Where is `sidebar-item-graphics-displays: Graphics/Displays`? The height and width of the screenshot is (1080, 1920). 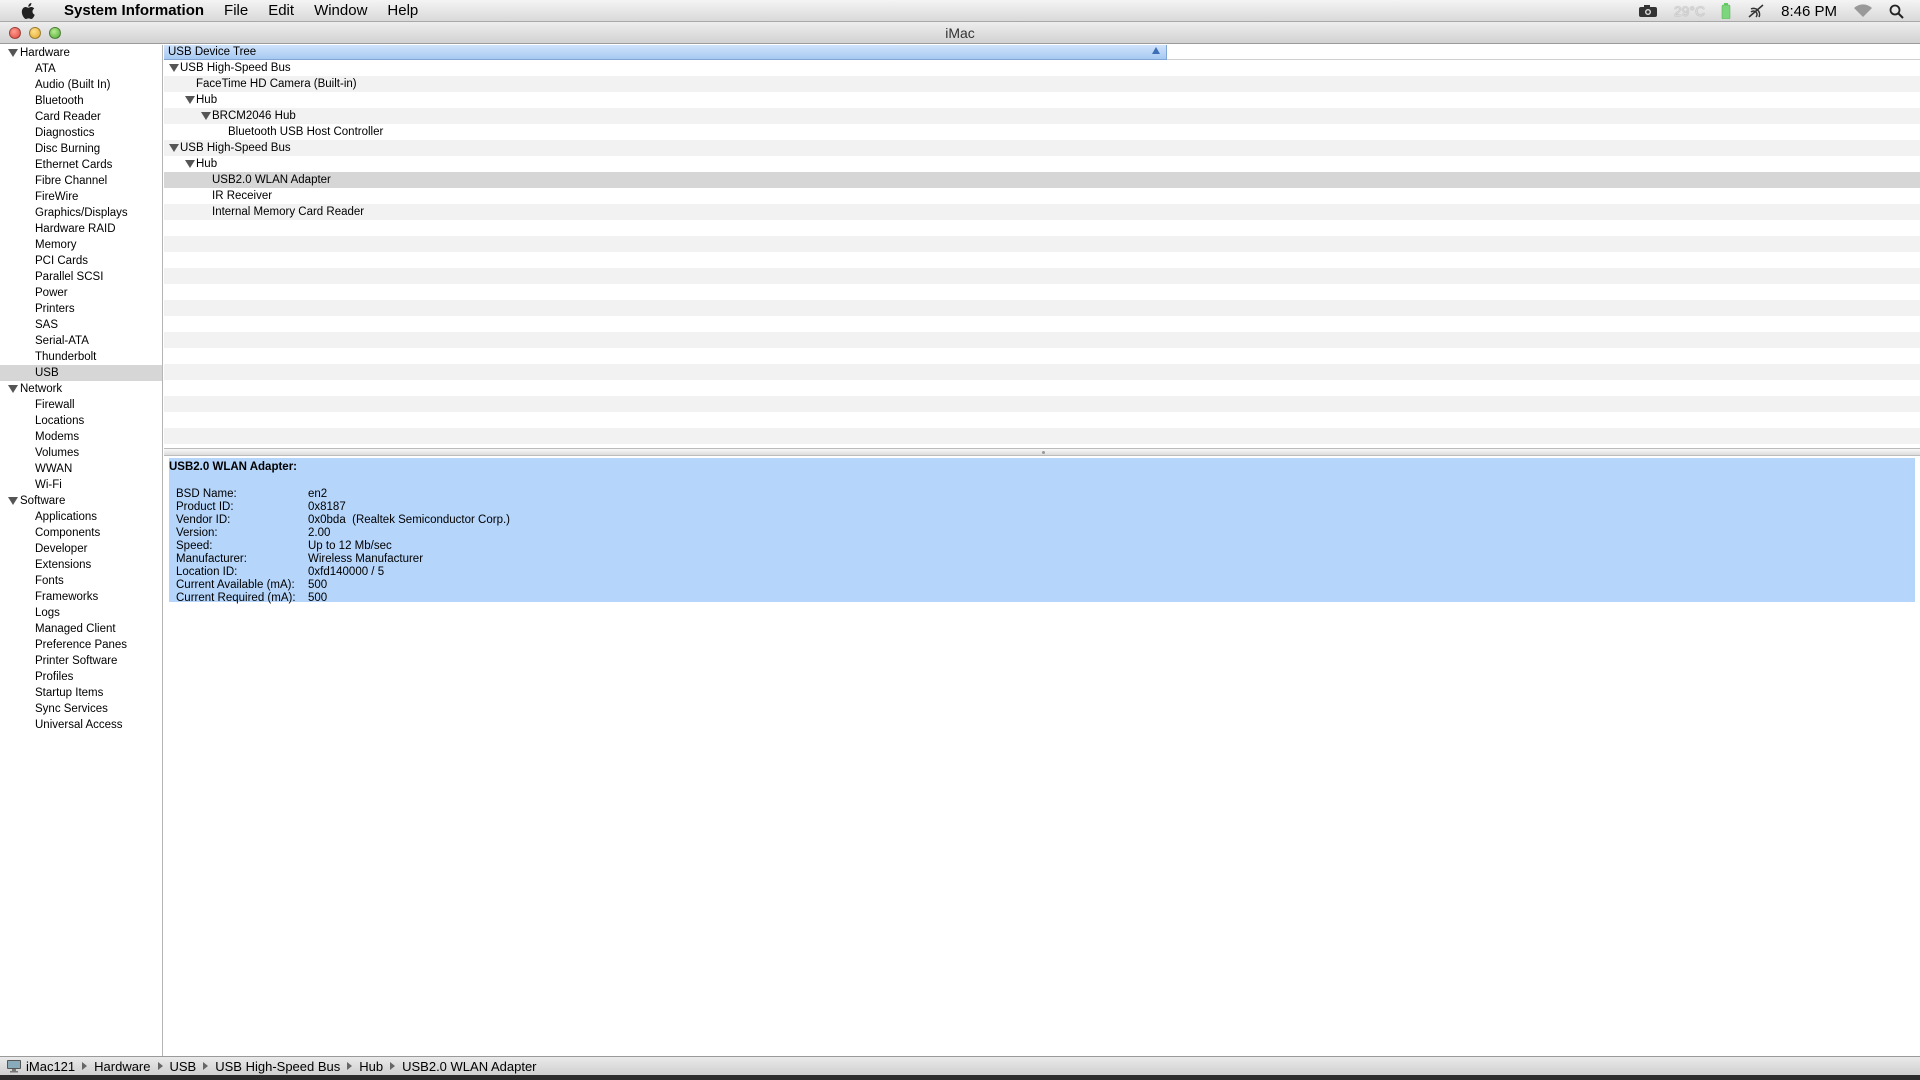 sidebar-item-graphics-displays: Graphics/Displays is located at coordinates (81, 213).